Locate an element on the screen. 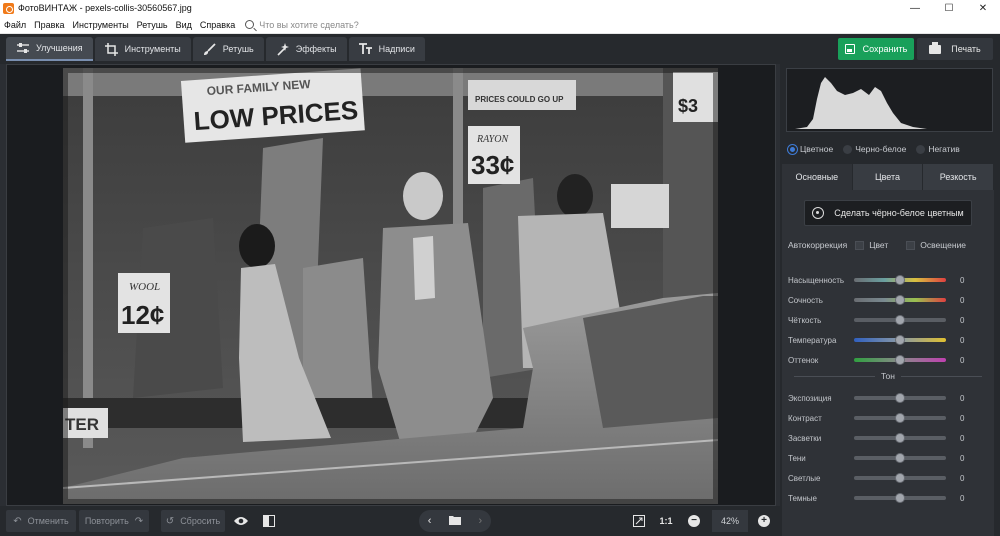 The height and width of the screenshot is (536, 1000). auto-color-checkbox is located at coordinates (860, 245).